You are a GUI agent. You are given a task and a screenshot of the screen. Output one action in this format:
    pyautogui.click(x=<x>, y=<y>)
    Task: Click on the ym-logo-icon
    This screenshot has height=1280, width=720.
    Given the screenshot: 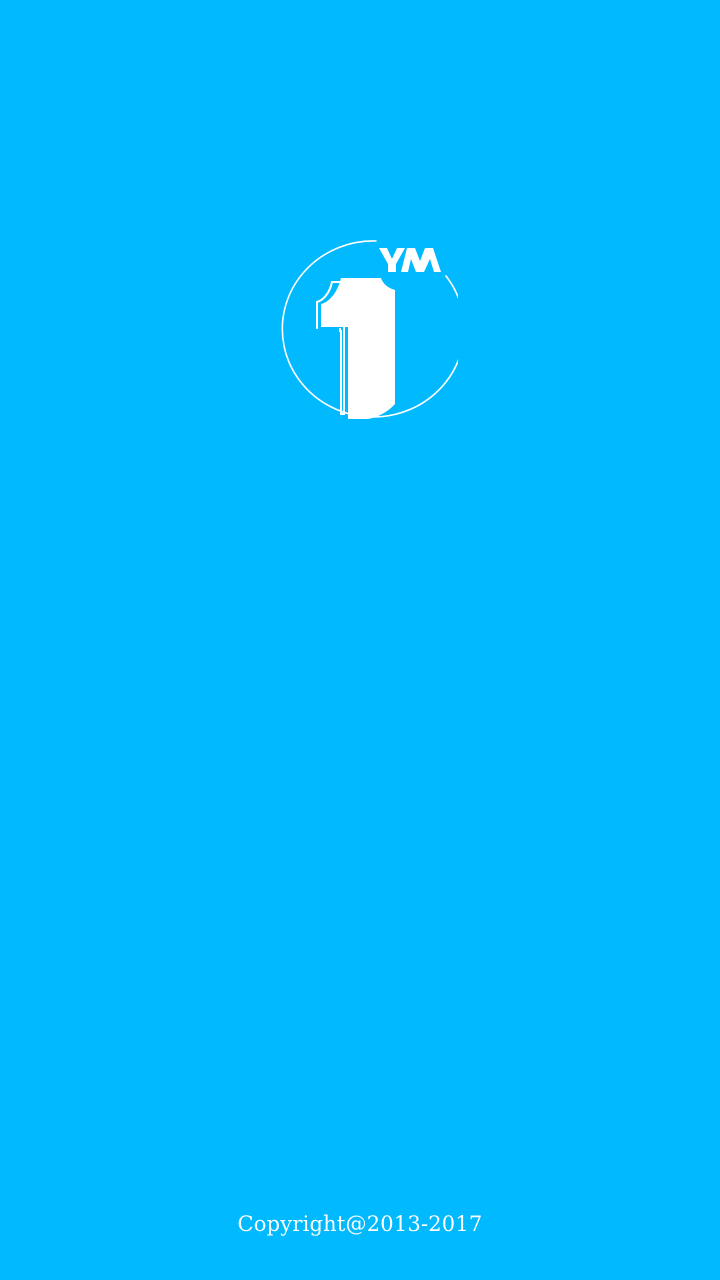 What is the action you would take?
    pyautogui.click(x=358, y=330)
    